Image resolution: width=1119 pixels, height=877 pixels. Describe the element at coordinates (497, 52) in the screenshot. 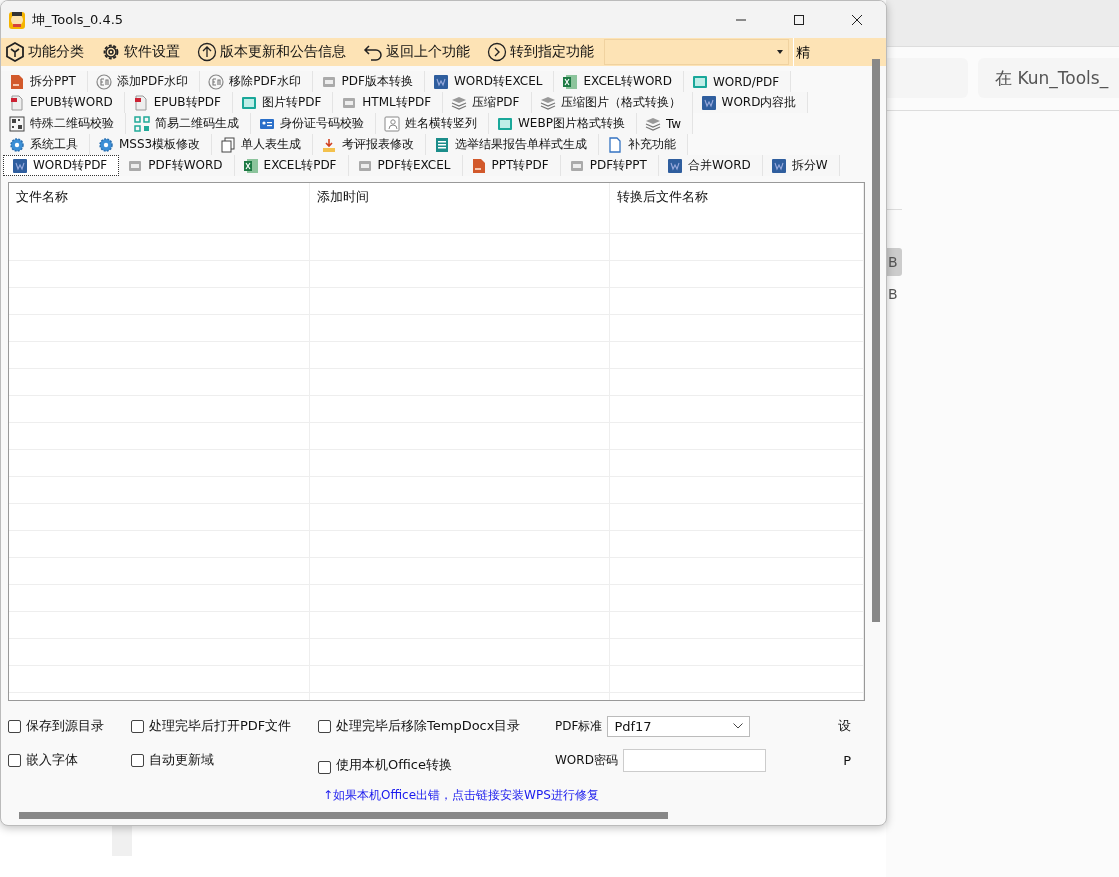

I see `chevron-icon` at that location.